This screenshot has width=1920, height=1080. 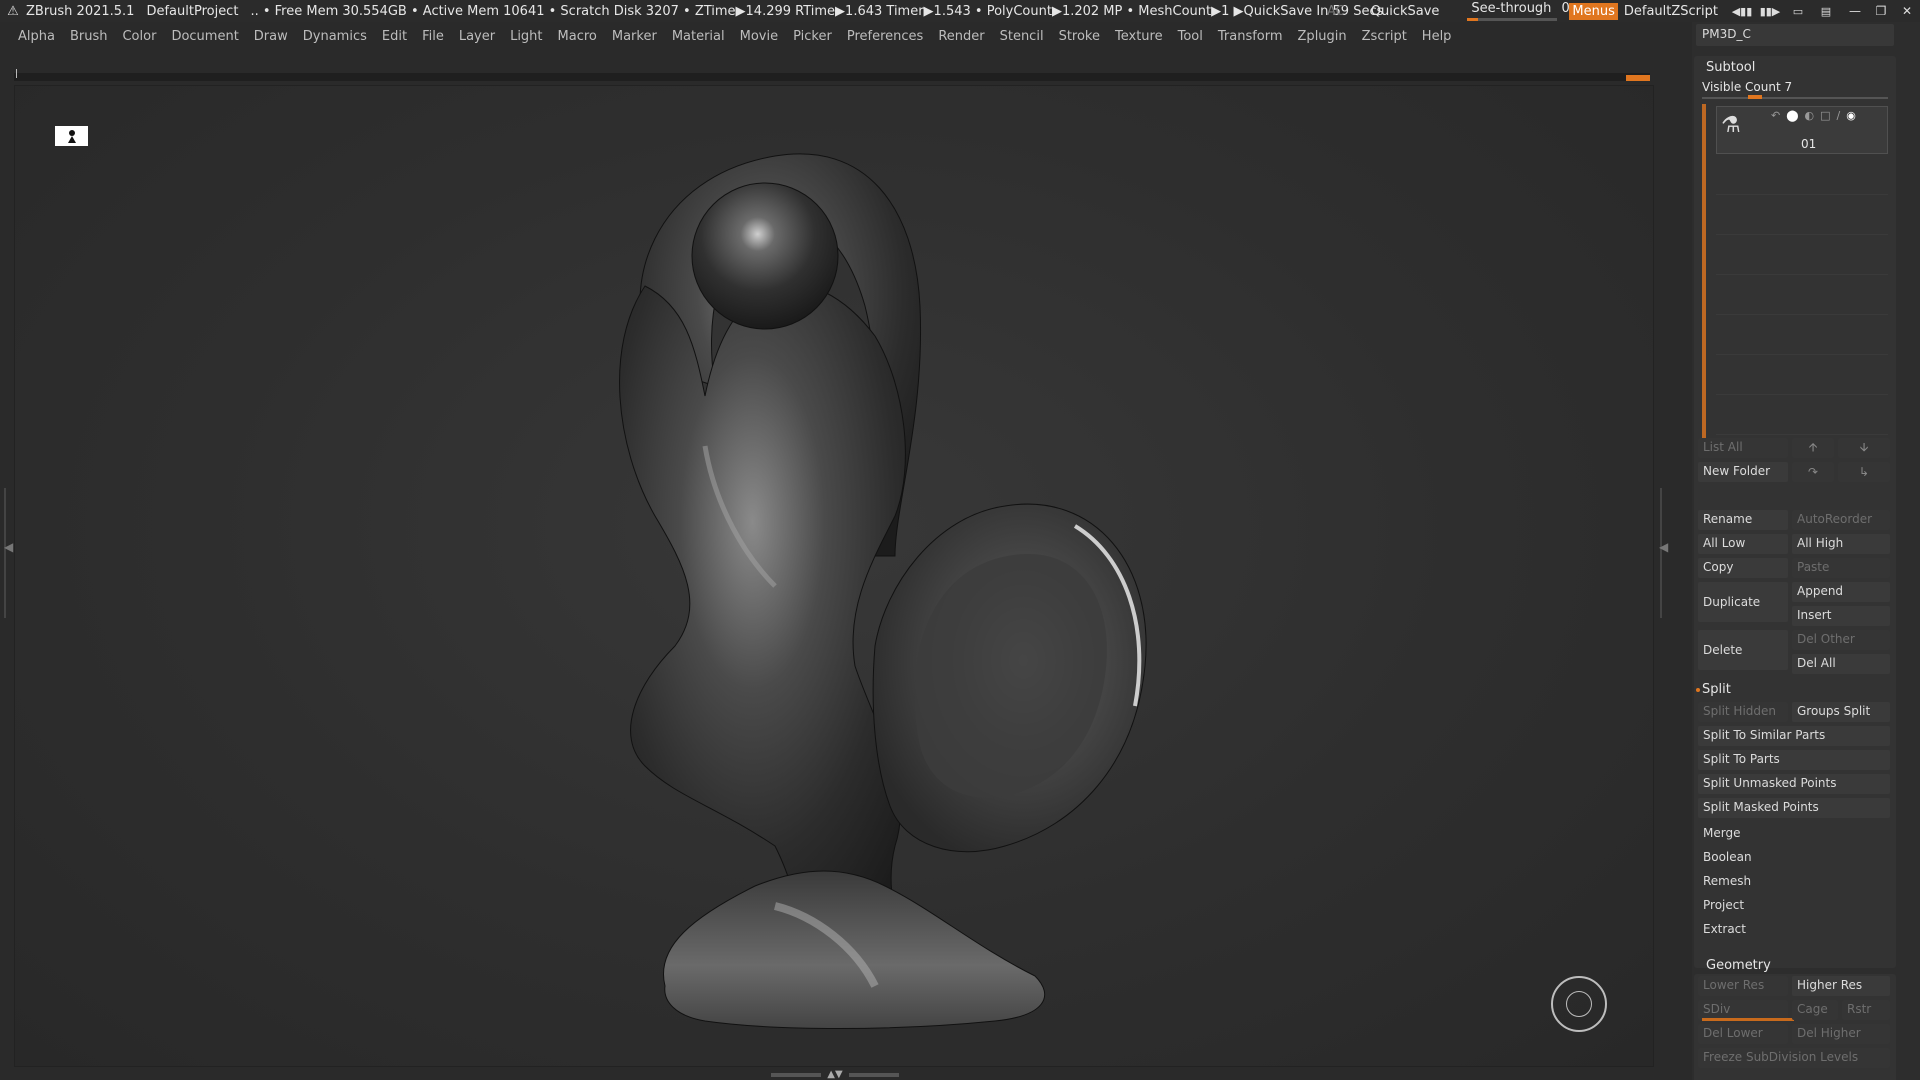 I want to click on menu-render: Render, so click(x=961, y=36).